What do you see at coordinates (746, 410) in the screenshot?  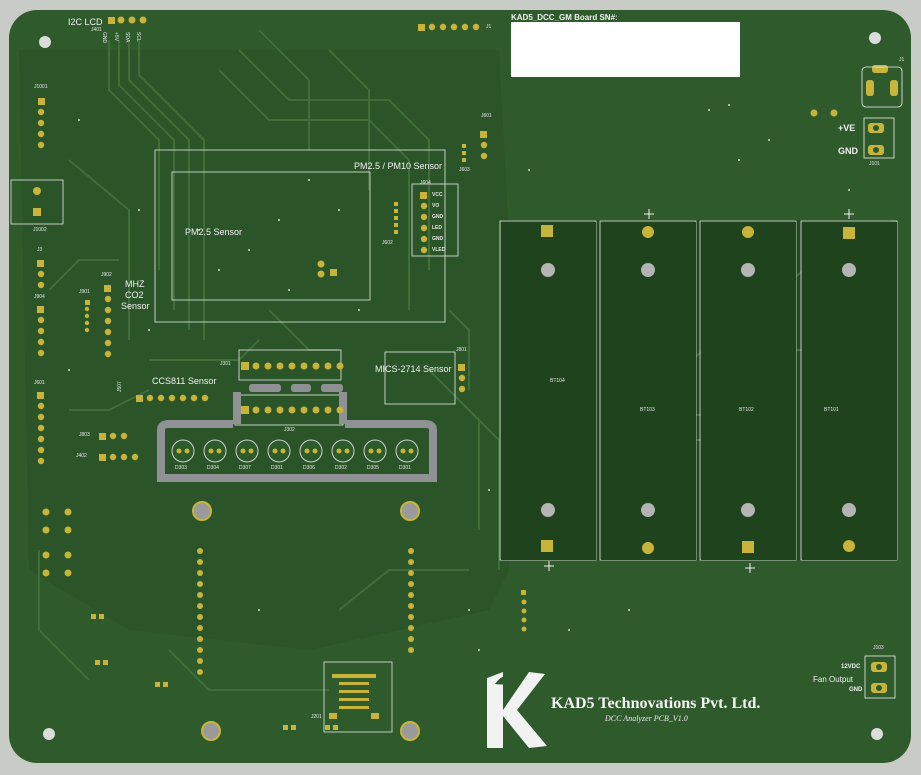 I see `bt102-label: BT102` at bounding box center [746, 410].